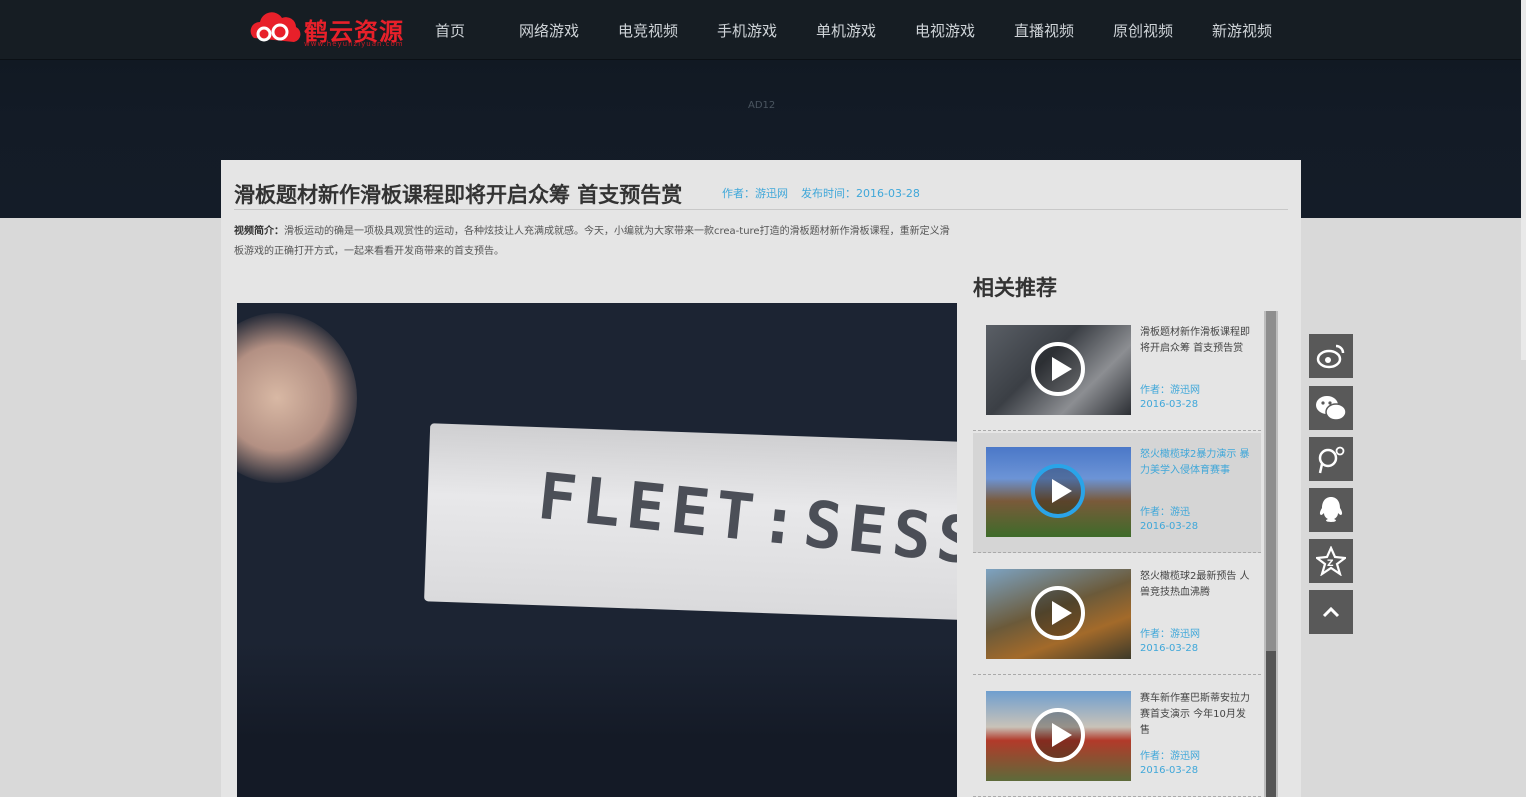 This screenshot has height=797, width=1526. What do you see at coordinates (1523, 180) in the screenshot?
I see `page-scrollbar` at bounding box center [1523, 180].